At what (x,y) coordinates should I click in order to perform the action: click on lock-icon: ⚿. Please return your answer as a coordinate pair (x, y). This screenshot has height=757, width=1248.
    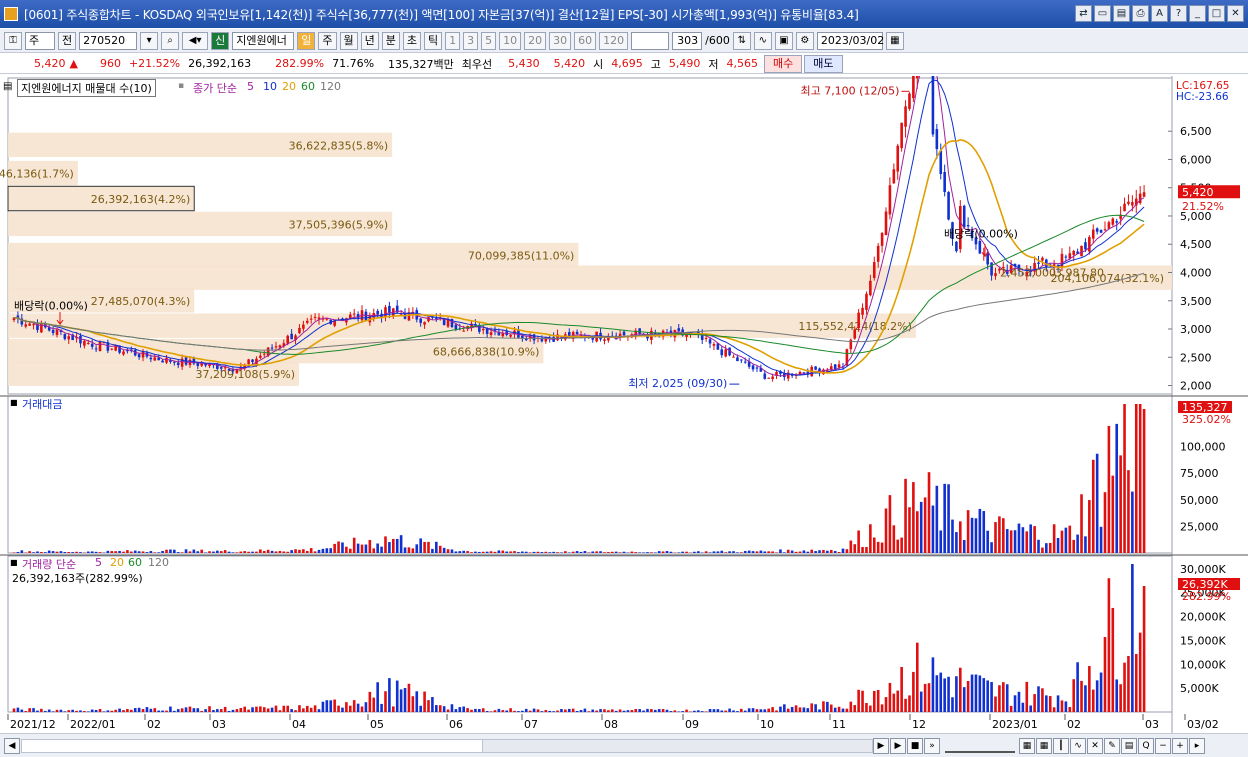
    Looking at the image, I should click on (13, 40).